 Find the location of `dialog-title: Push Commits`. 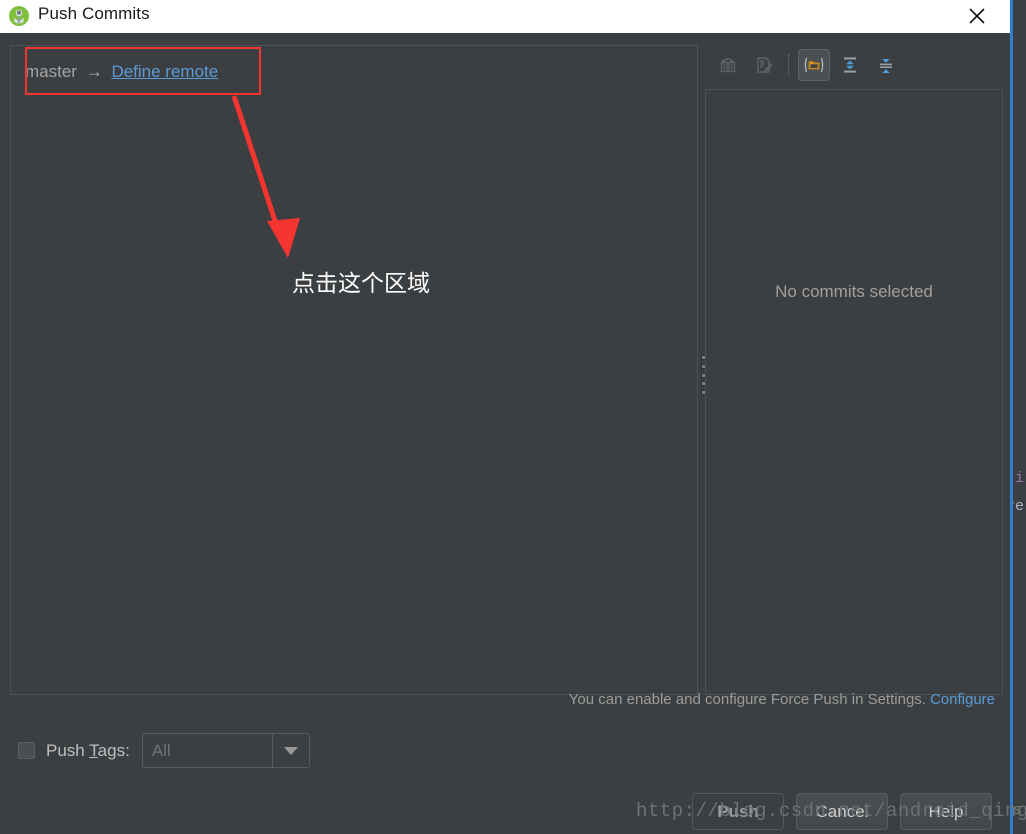

dialog-title: Push Commits is located at coordinates (94, 13).